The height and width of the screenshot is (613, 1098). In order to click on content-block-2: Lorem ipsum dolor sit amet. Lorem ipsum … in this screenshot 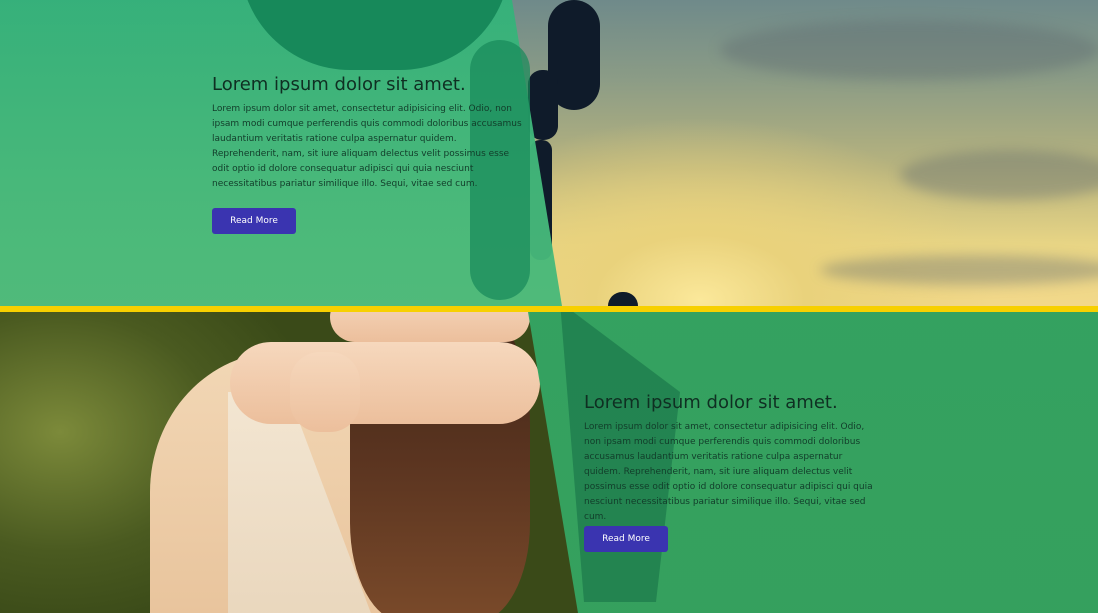, I will do `click(731, 458)`.